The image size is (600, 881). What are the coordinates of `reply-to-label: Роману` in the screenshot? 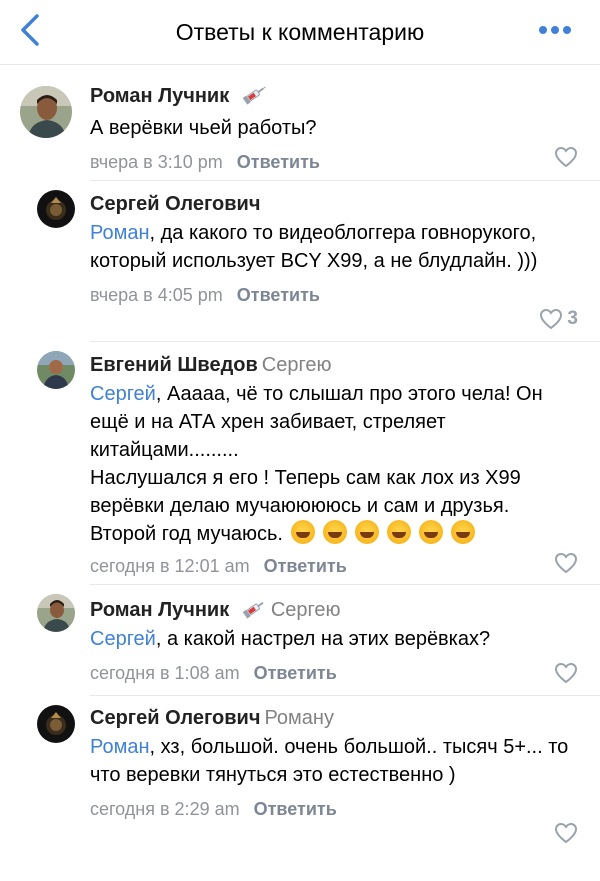 It's located at (299, 718).